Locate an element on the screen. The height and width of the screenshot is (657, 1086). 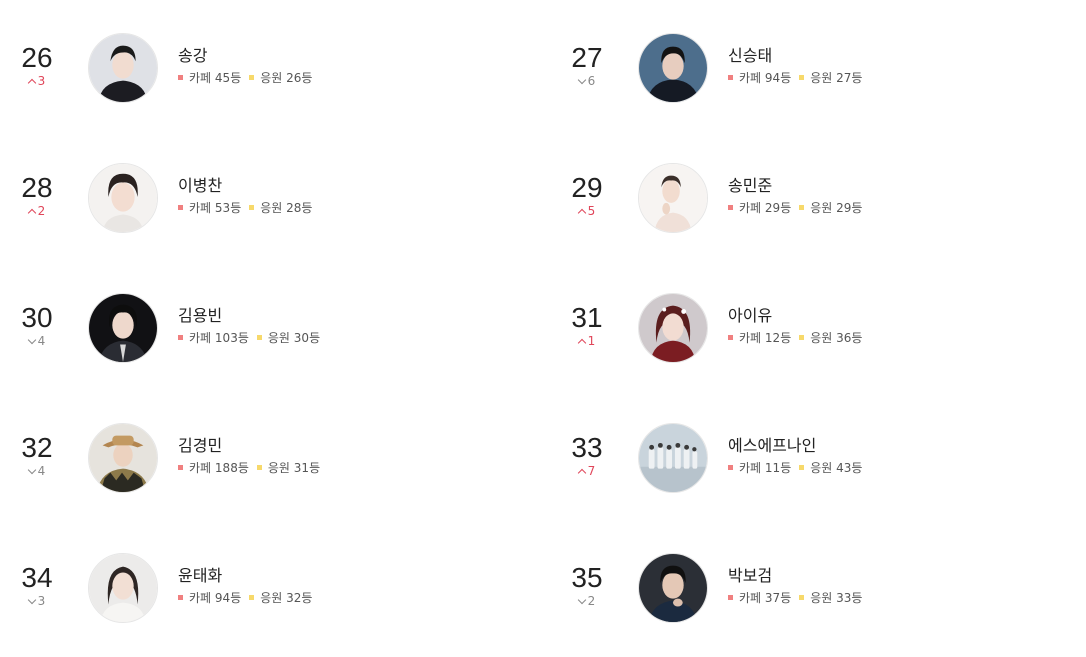
ranking-entry: 34 3 윤태화 카페 94등 응원 32등 is located at coordinates (260, 593).